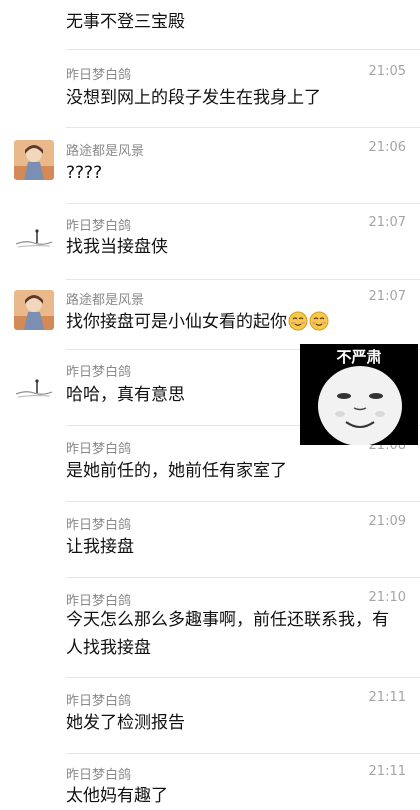 This screenshot has height=810, width=420. Describe the element at coordinates (210, 716) in the screenshot. I see `chat-message: 昨日梦白鸽 21:11 她发了检测报告` at that location.